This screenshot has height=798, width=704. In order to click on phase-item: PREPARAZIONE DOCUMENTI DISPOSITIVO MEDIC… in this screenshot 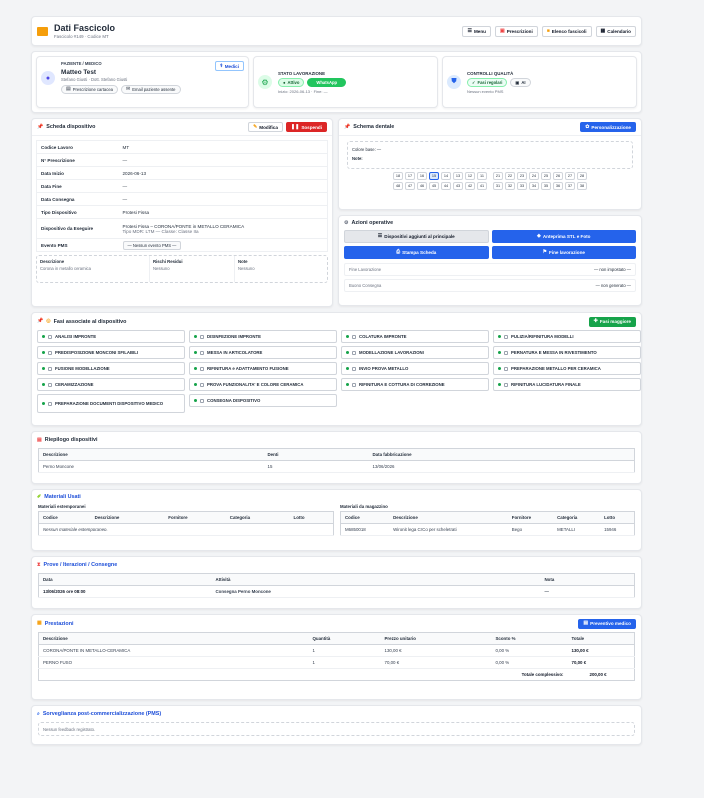, I will do `click(111, 403)`.